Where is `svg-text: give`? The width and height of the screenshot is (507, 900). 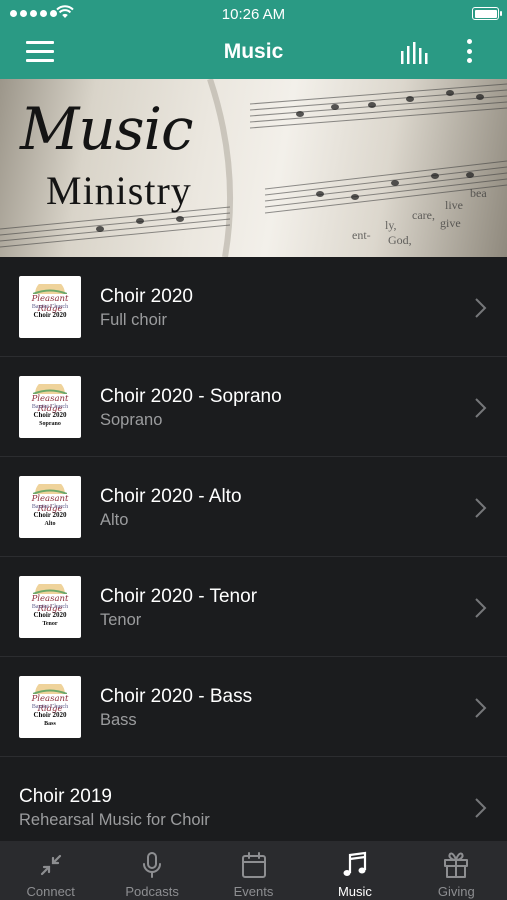 svg-text: give is located at coordinates (450, 223).